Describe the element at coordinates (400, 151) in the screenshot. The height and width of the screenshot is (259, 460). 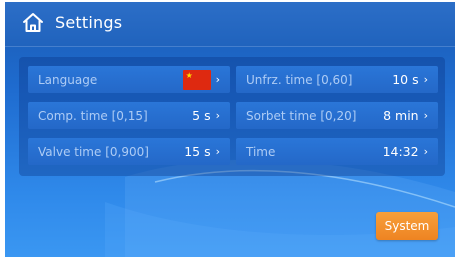
I see `time-value: 14:32` at that location.